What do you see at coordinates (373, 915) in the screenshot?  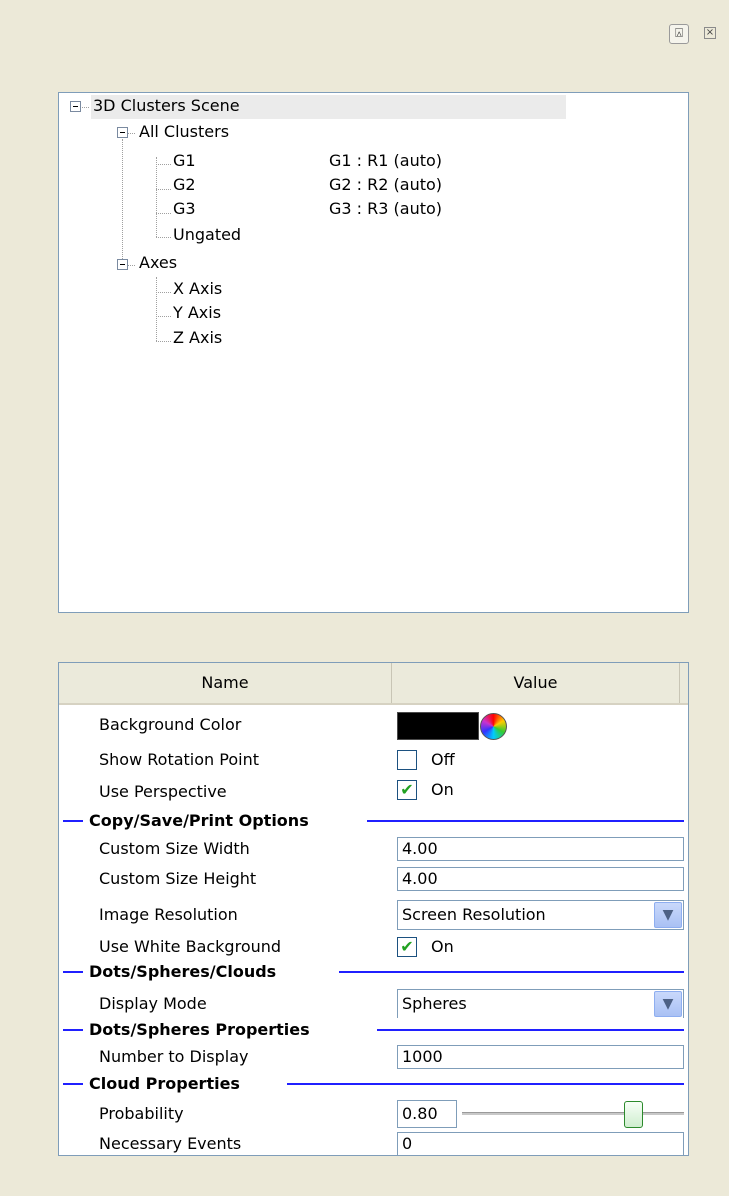 I see `property-row-image-resolution: Image Resolution Screen Resolution ▼` at bounding box center [373, 915].